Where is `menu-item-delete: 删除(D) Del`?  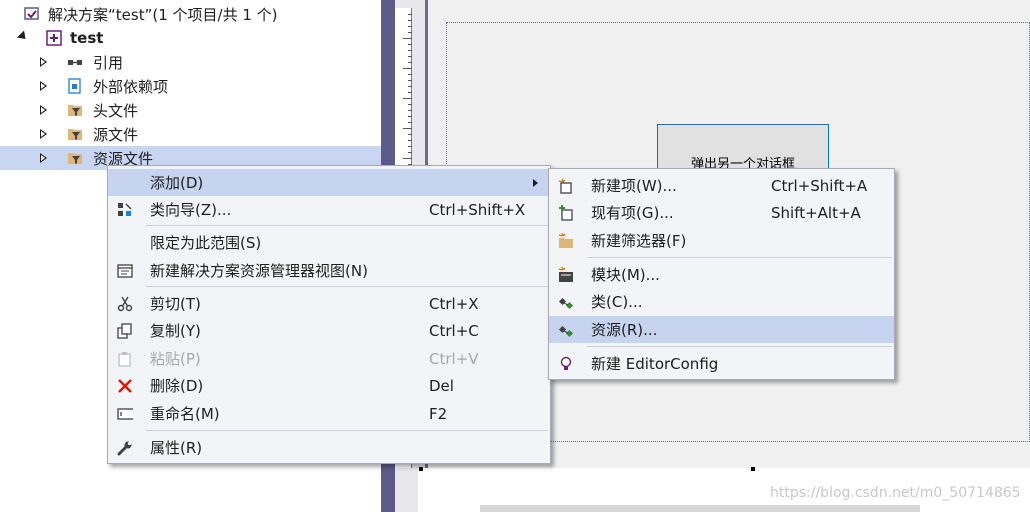 menu-item-delete: 删除(D) Del is located at coordinates (329, 385).